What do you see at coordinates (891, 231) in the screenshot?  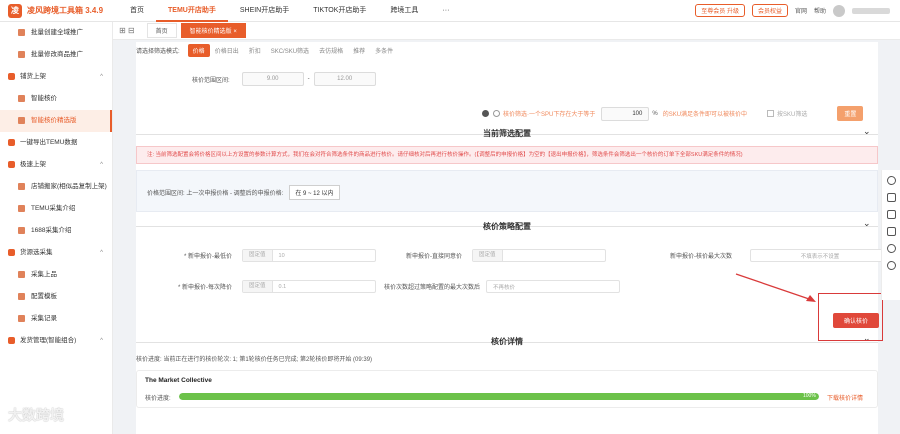 I see `document-icon` at bounding box center [891, 231].